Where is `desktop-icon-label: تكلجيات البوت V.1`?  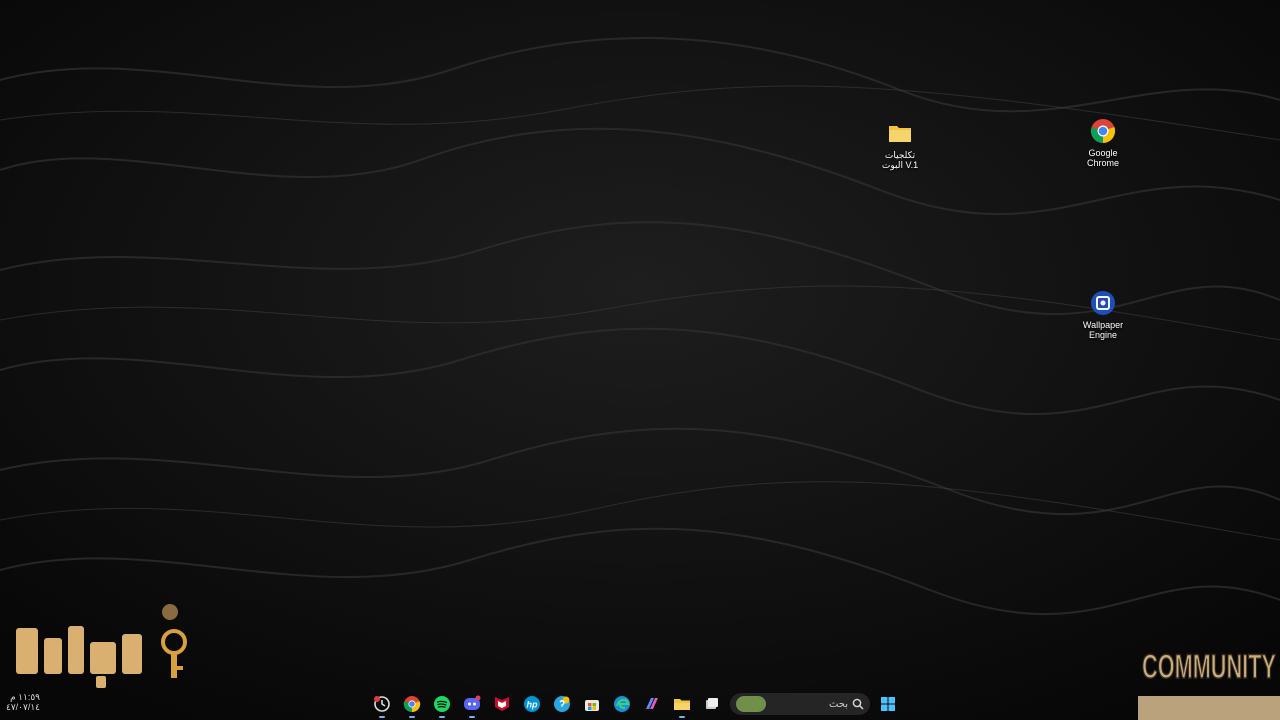
desktop-icon-label: تكلجيات البوت V.1 is located at coordinates (900, 160).